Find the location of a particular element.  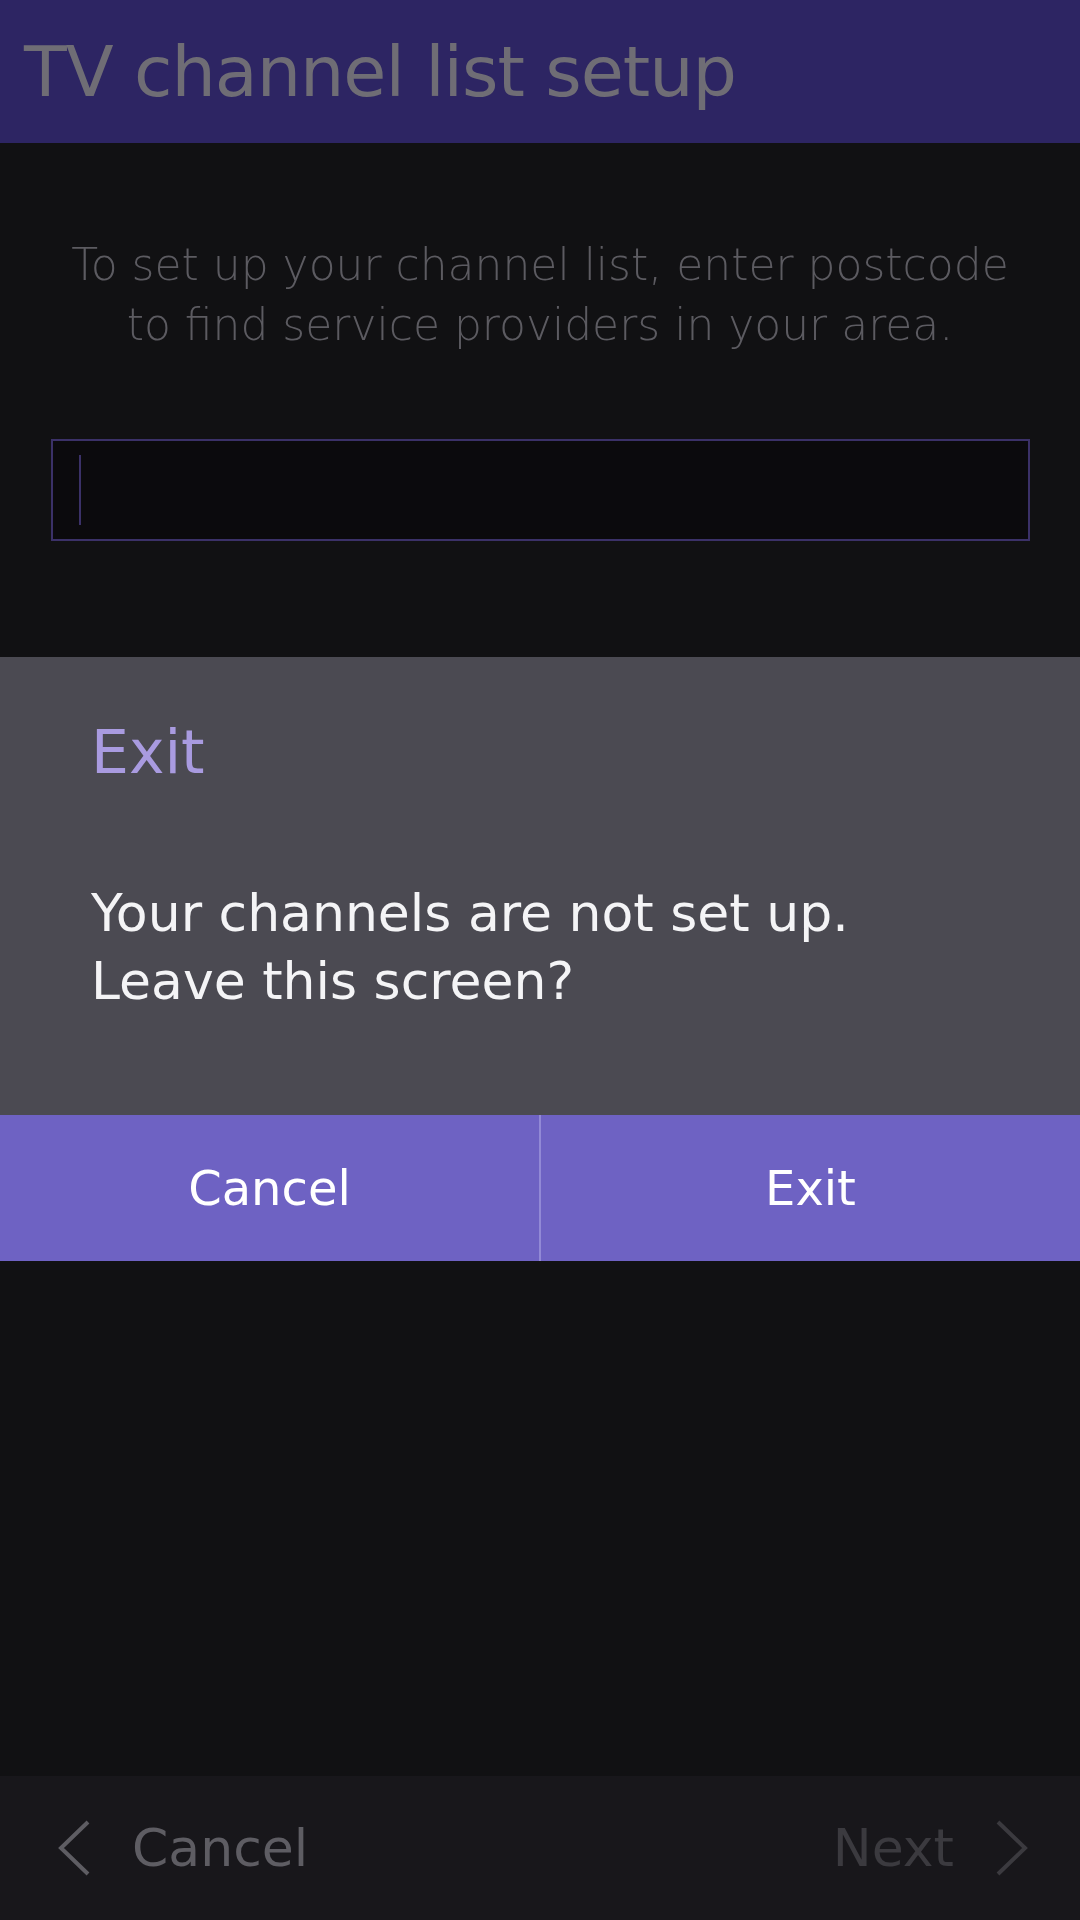

dialog-title: Exit is located at coordinates (148, 752).